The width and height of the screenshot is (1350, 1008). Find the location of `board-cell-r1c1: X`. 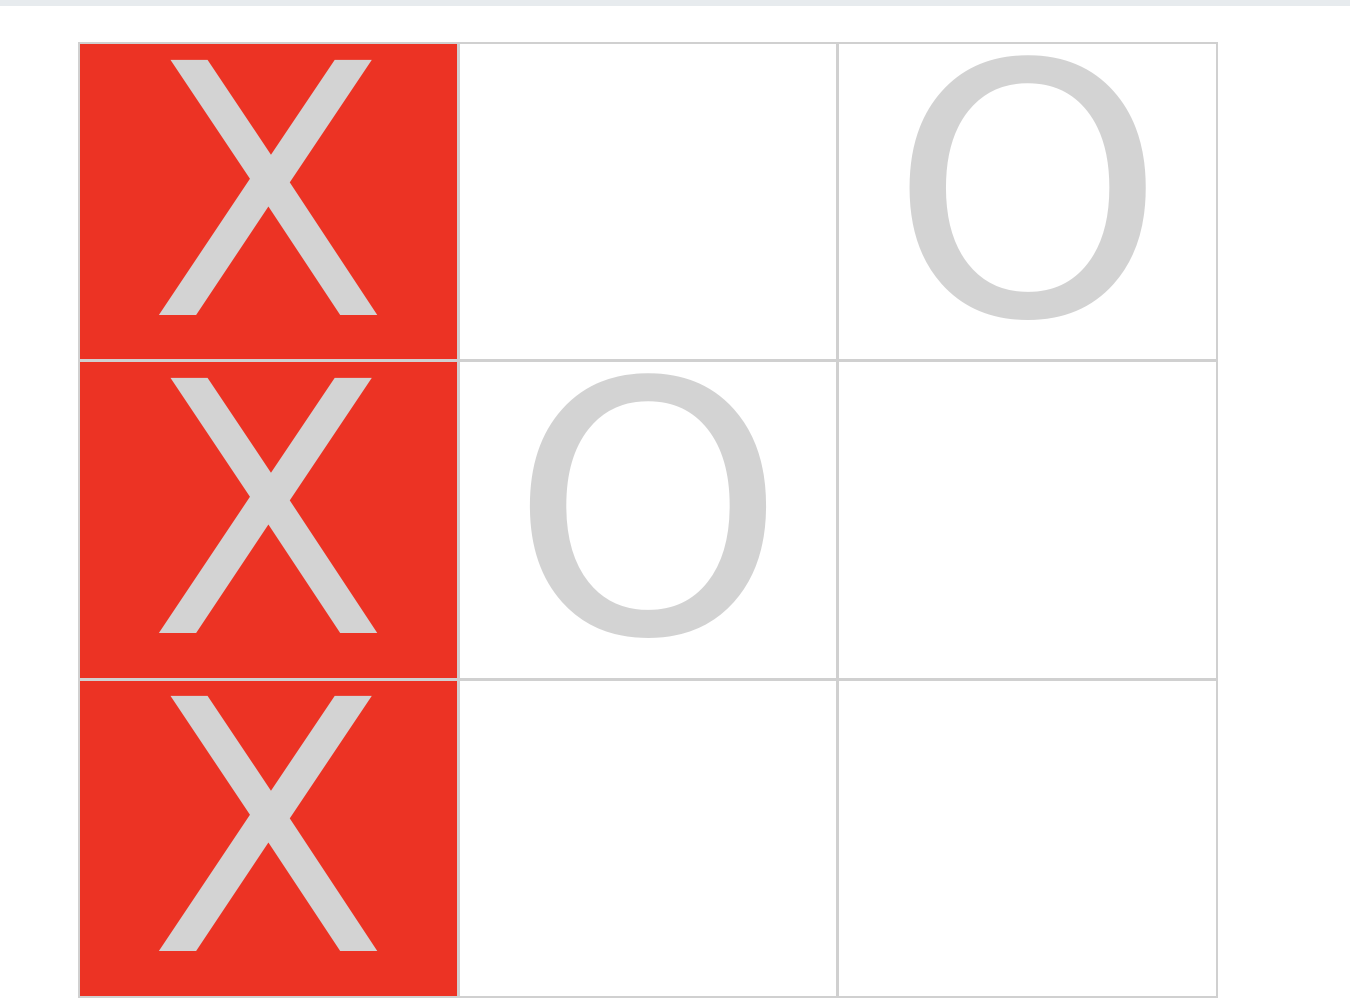

board-cell-r1c1: X is located at coordinates (268, 202).